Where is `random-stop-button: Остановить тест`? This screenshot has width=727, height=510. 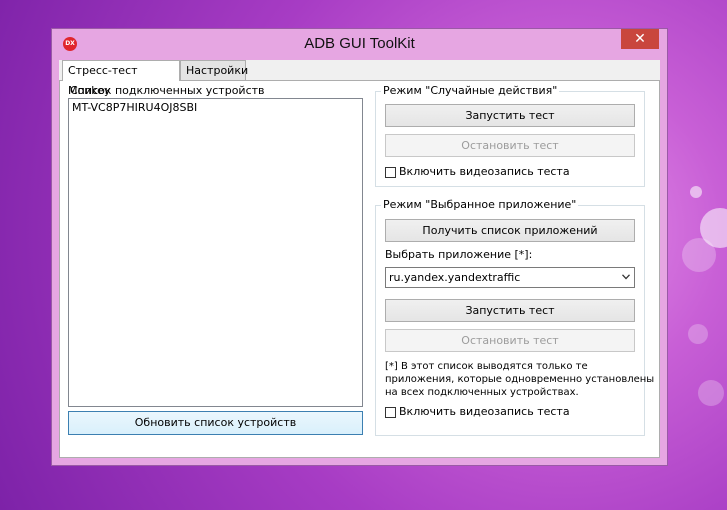
random-stop-button: Остановить тест is located at coordinates (510, 145).